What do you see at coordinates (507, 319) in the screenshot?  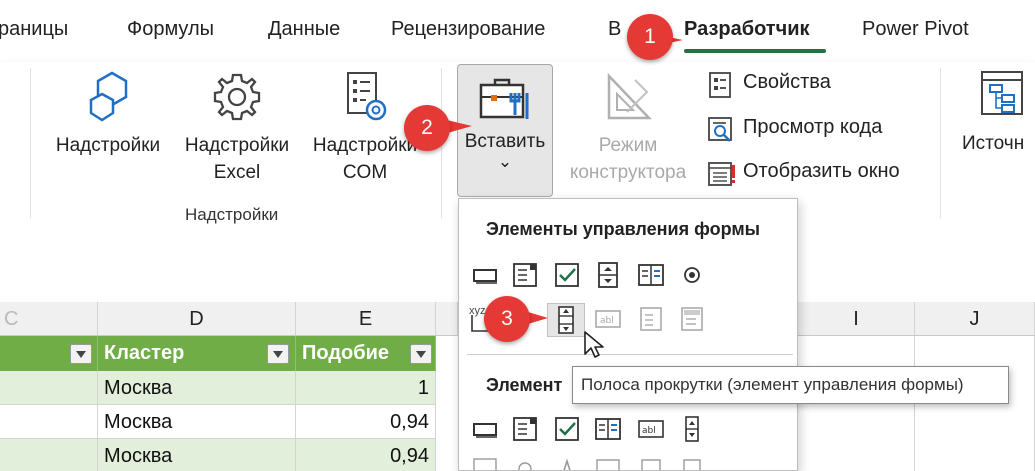 I see `step-badge-three: 3` at bounding box center [507, 319].